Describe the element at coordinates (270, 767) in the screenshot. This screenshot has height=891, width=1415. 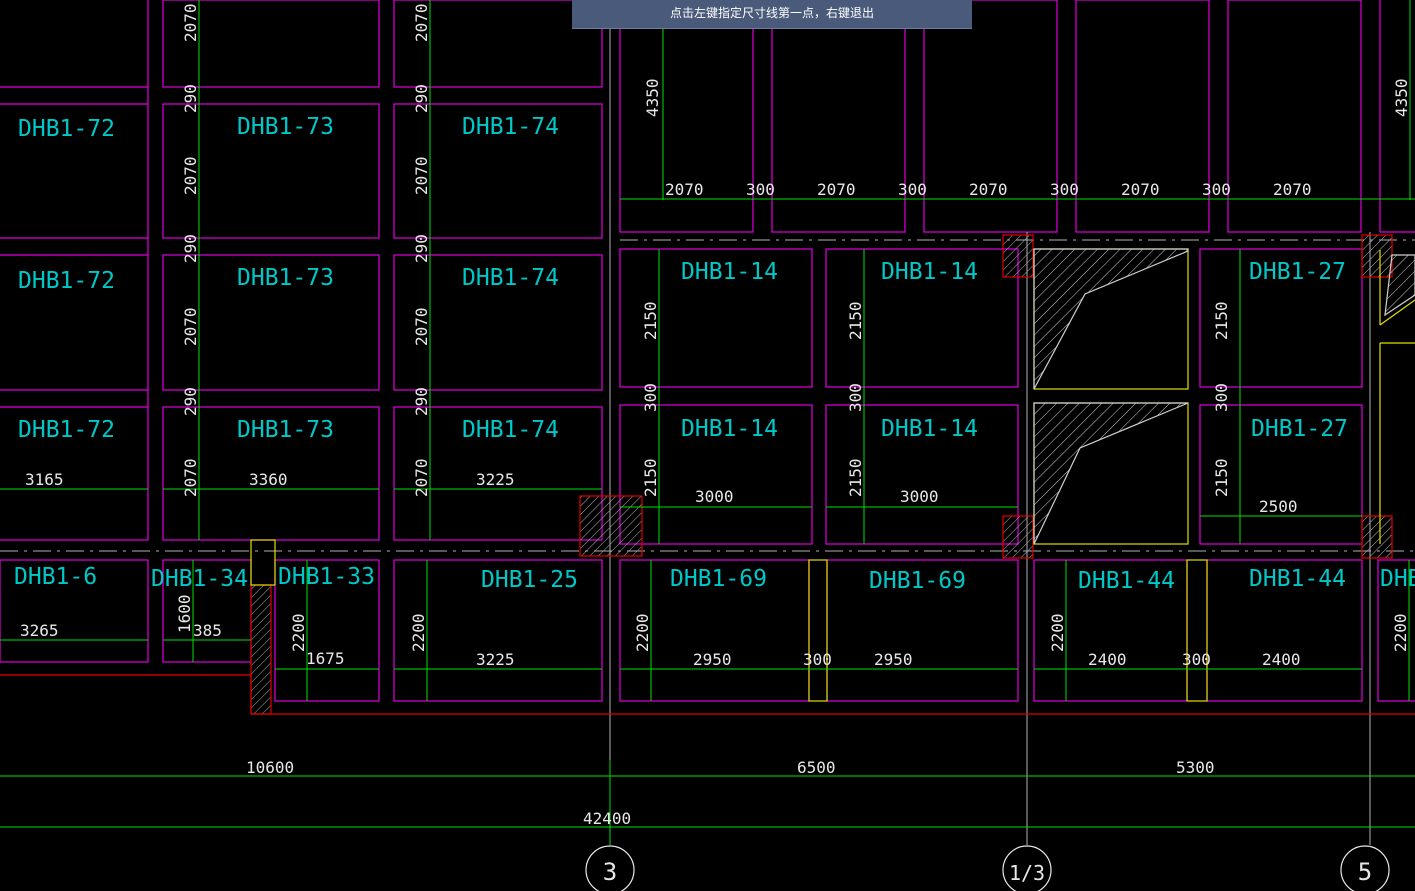
I see `dim-text: 10600` at that location.